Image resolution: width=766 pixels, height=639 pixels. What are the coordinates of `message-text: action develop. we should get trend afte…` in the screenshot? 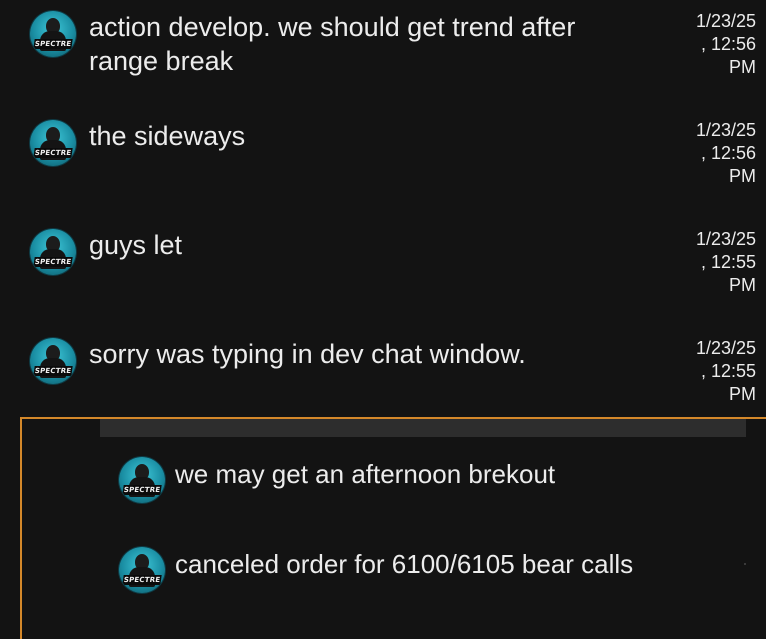 It's located at (332, 44).